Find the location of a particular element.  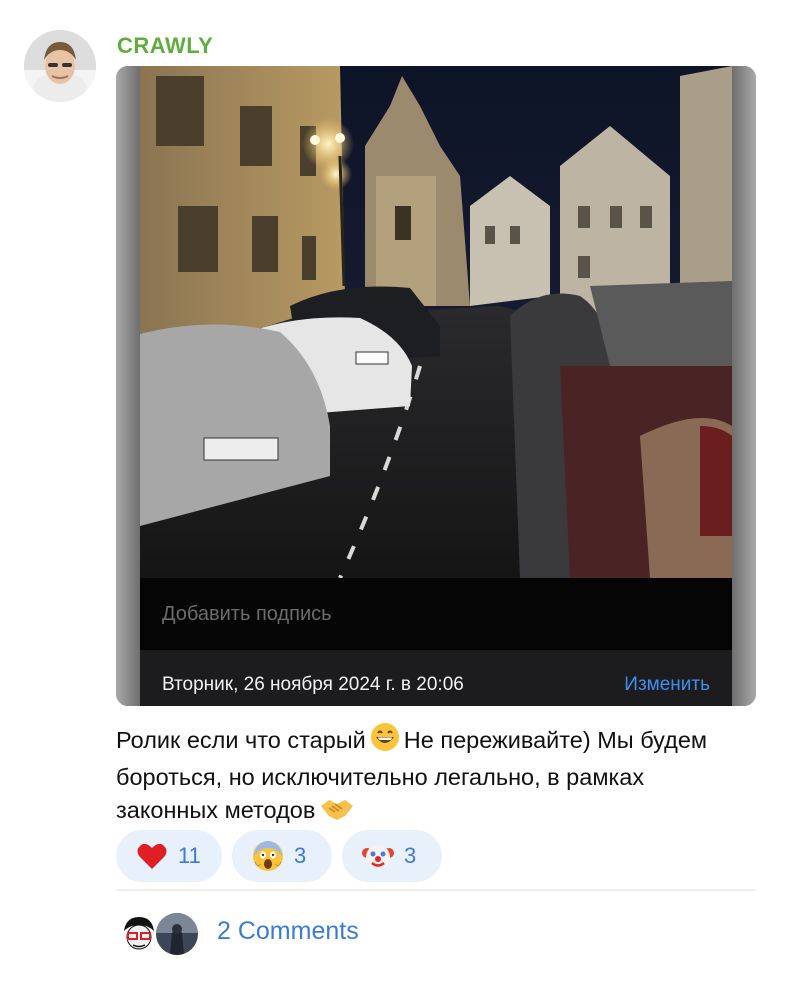

reaction-count: 11 is located at coordinates (189, 855).